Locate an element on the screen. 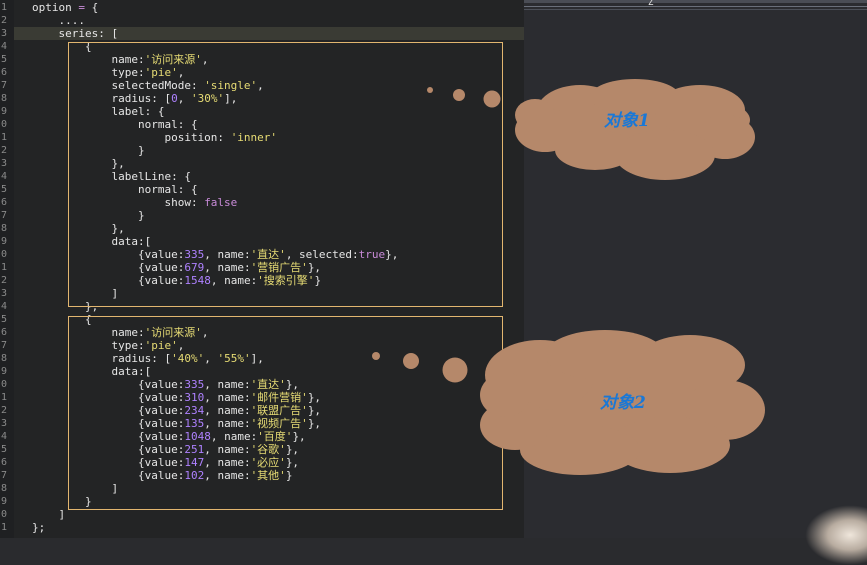 Image resolution: width=867 pixels, height=565 pixels. code-text: ] is located at coordinates (48, 514).